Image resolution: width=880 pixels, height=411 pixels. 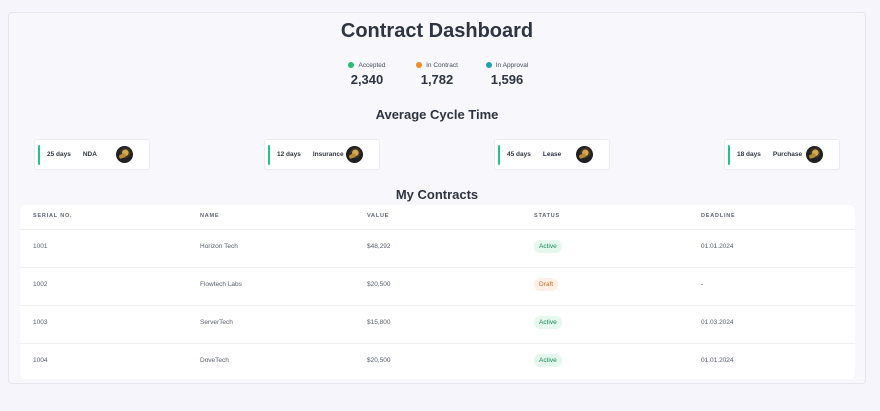 What do you see at coordinates (787, 154) in the screenshot?
I see `cycle-type: Purchase` at bounding box center [787, 154].